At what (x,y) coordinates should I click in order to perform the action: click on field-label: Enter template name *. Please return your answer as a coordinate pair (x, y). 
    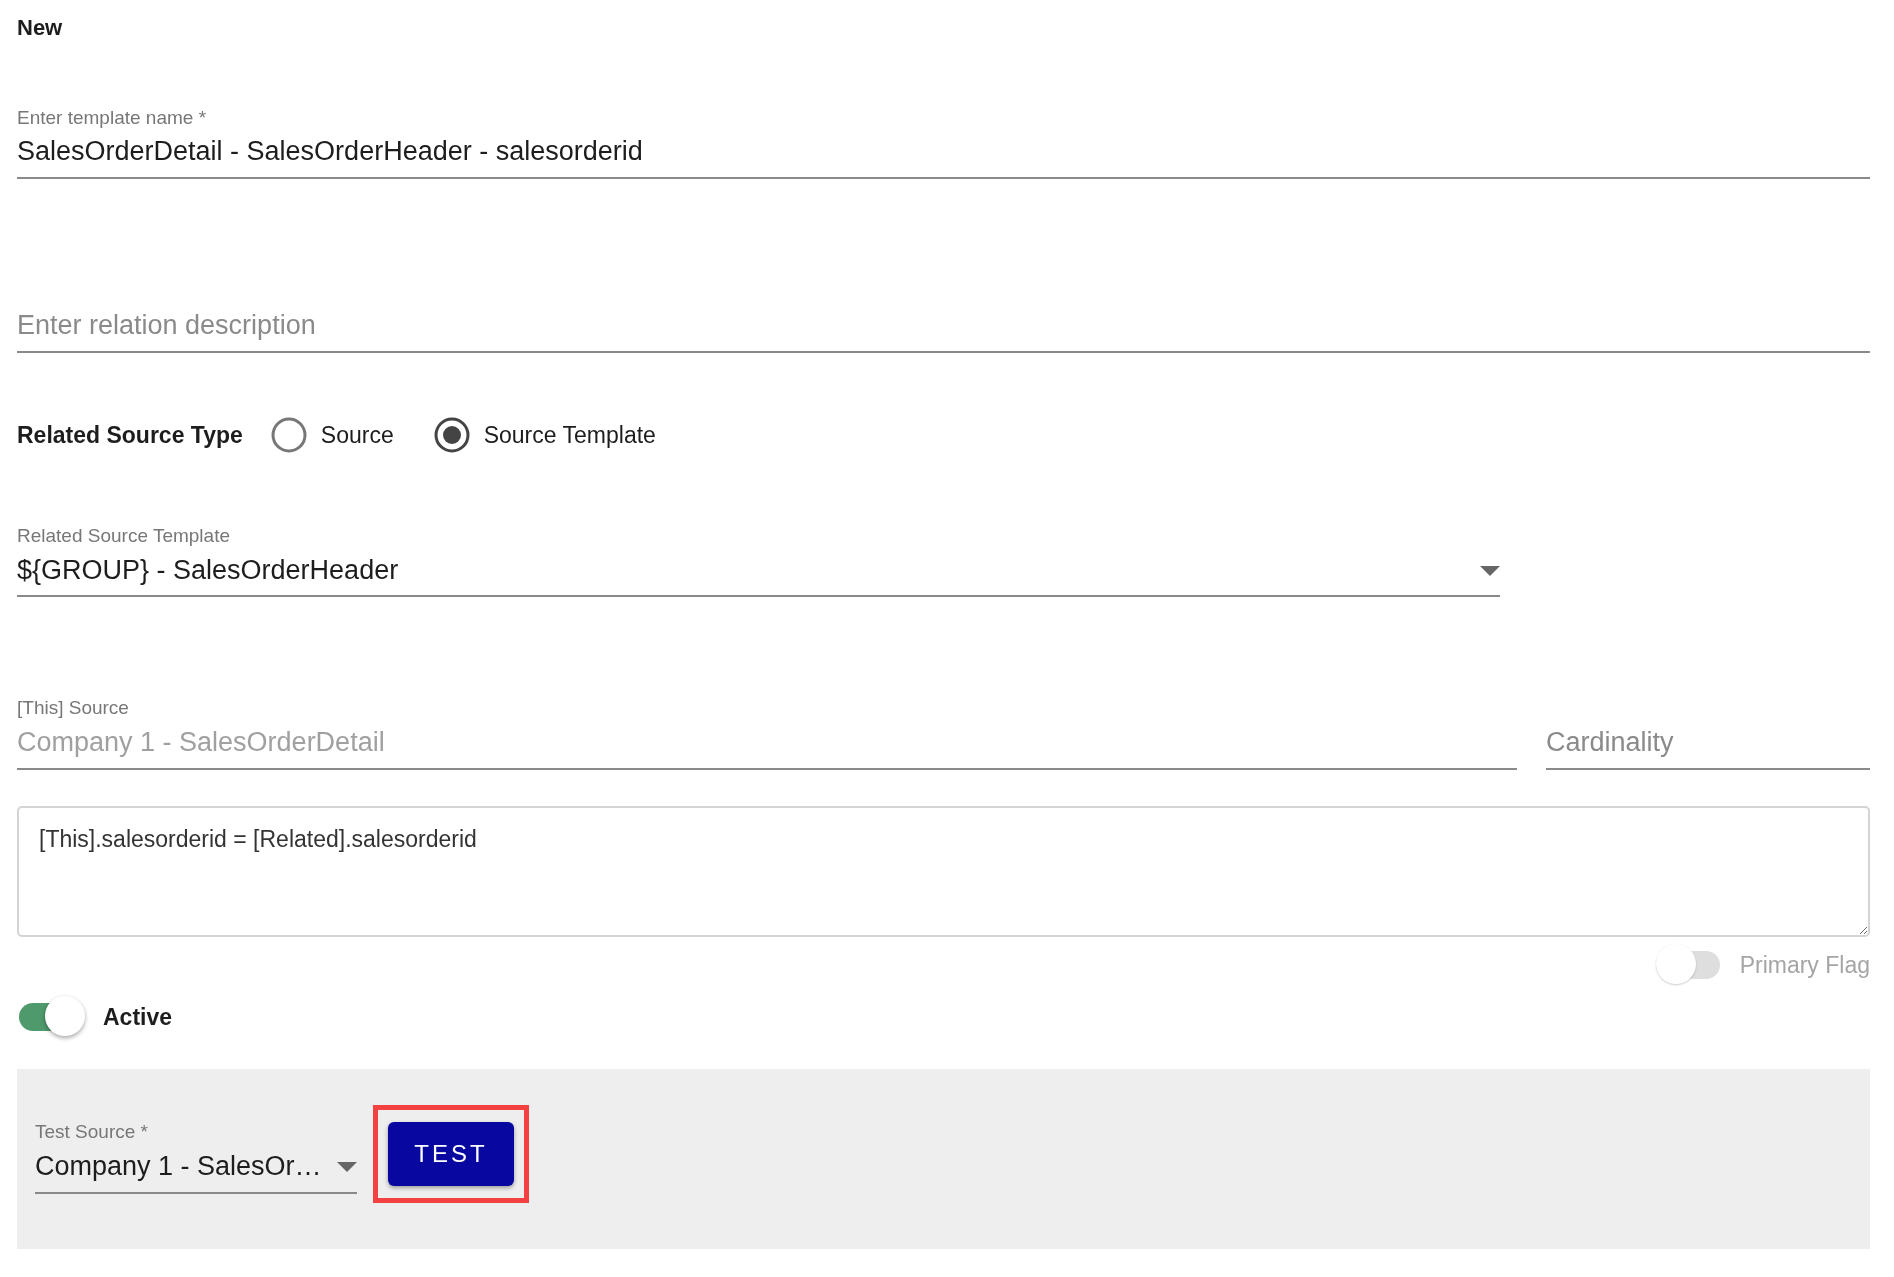
    Looking at the image, I should click on (112, 118).